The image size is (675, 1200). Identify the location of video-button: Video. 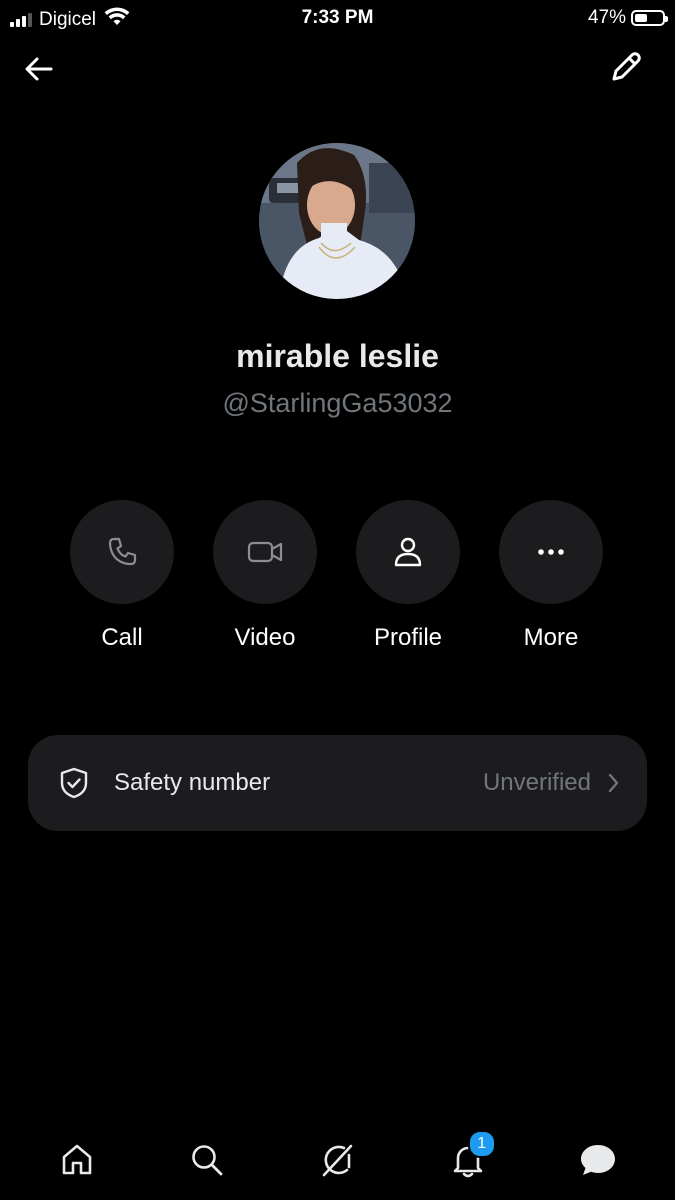
(265, 576).